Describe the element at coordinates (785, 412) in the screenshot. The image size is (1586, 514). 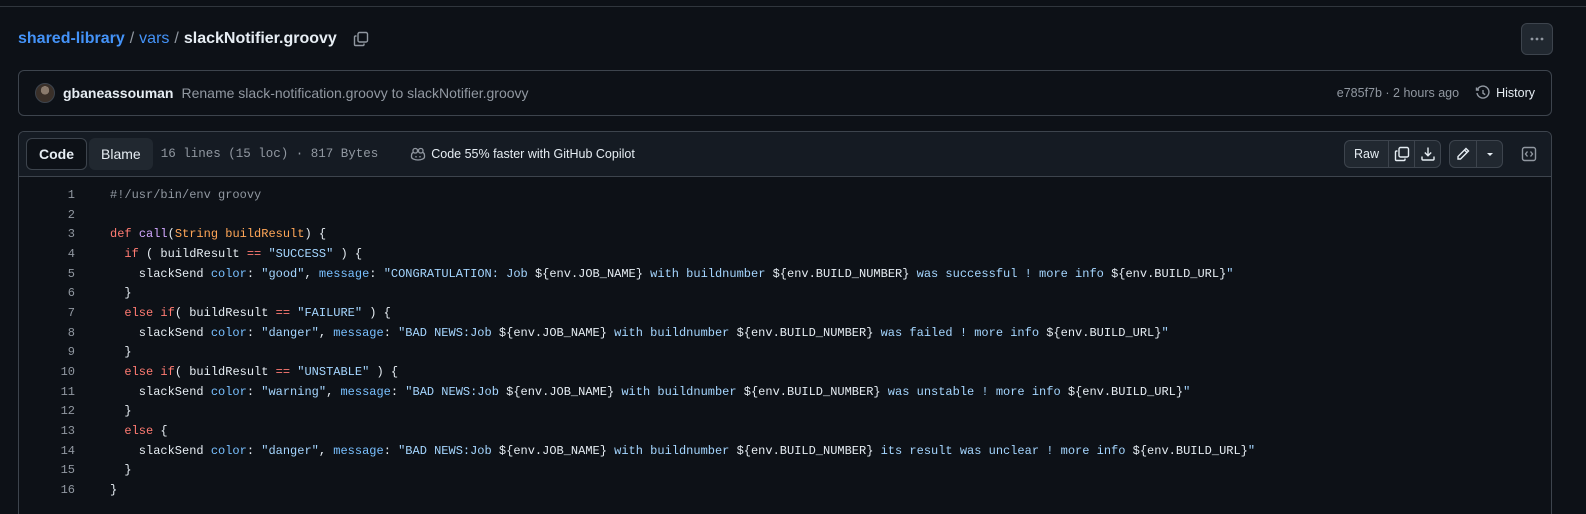
I see `code-line: 12 }` at that location.